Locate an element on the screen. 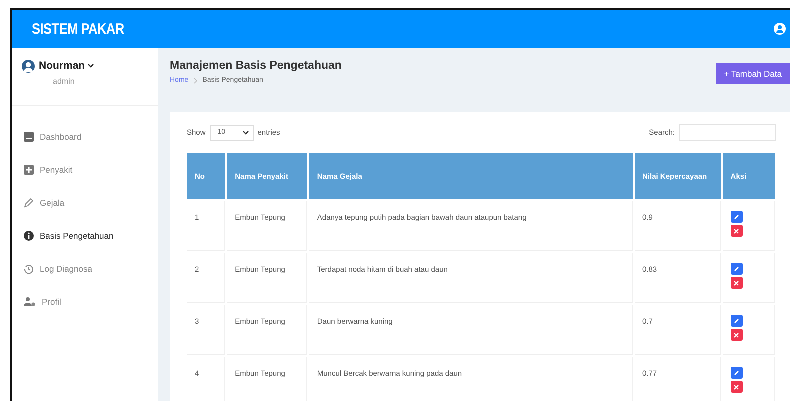 The image size is (790, 401). plus-icon is located at coordinates (29, 169).